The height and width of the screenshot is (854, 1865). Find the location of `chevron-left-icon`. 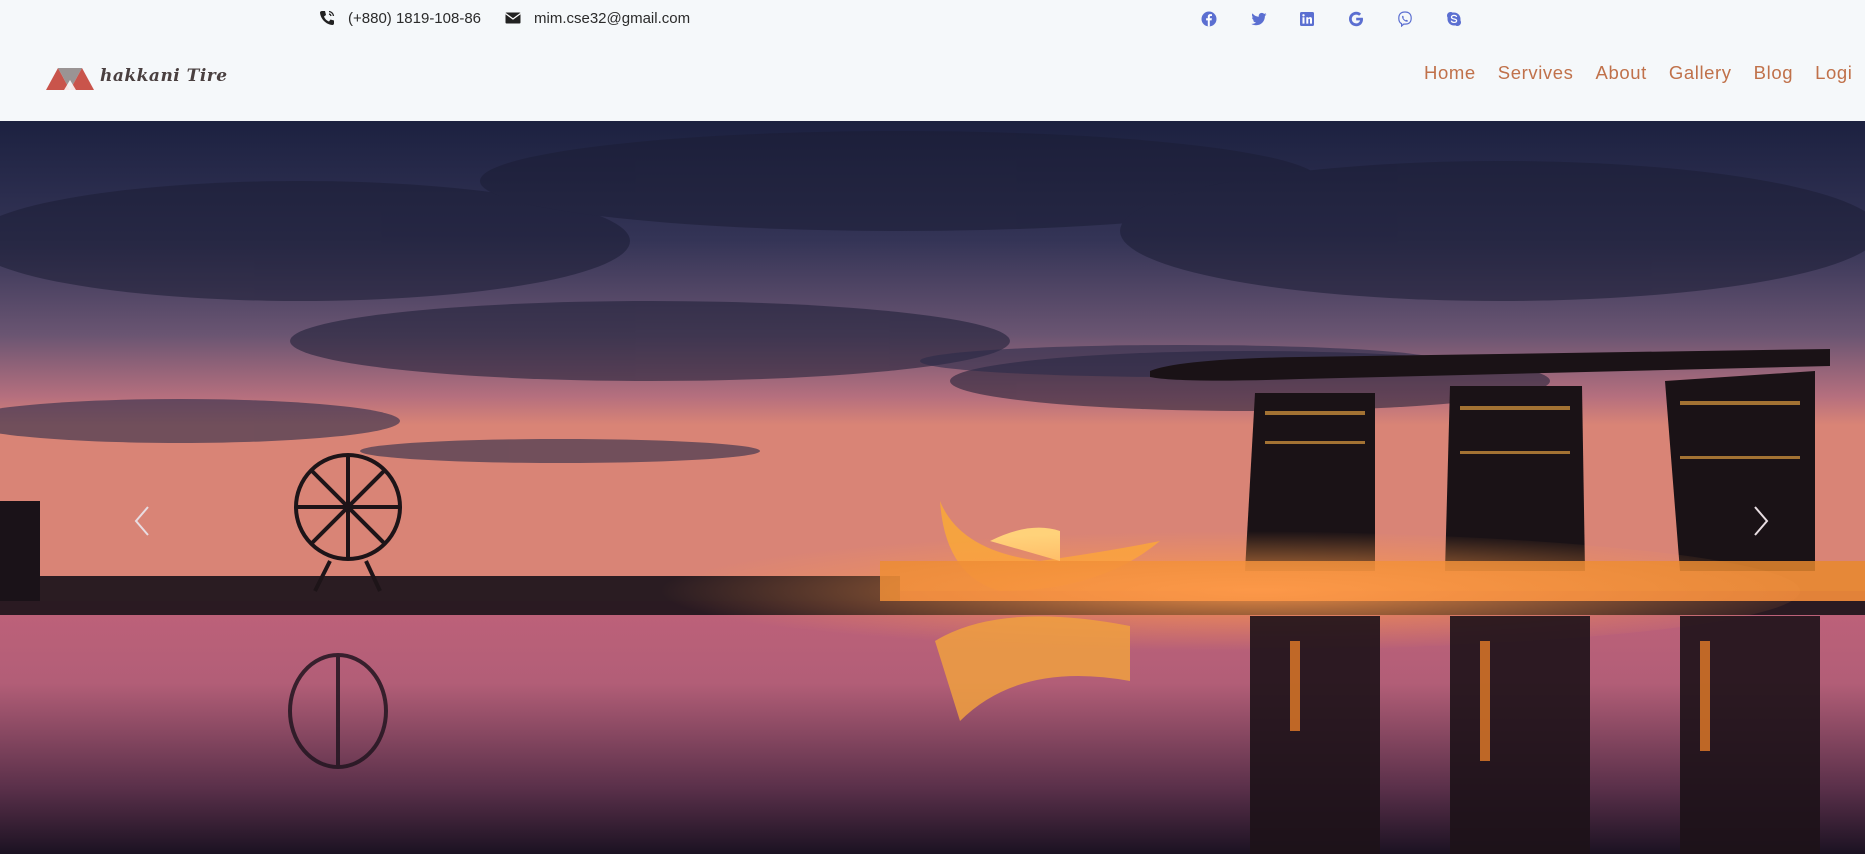

chevron-left-icon is located at coordinates (141, 521).